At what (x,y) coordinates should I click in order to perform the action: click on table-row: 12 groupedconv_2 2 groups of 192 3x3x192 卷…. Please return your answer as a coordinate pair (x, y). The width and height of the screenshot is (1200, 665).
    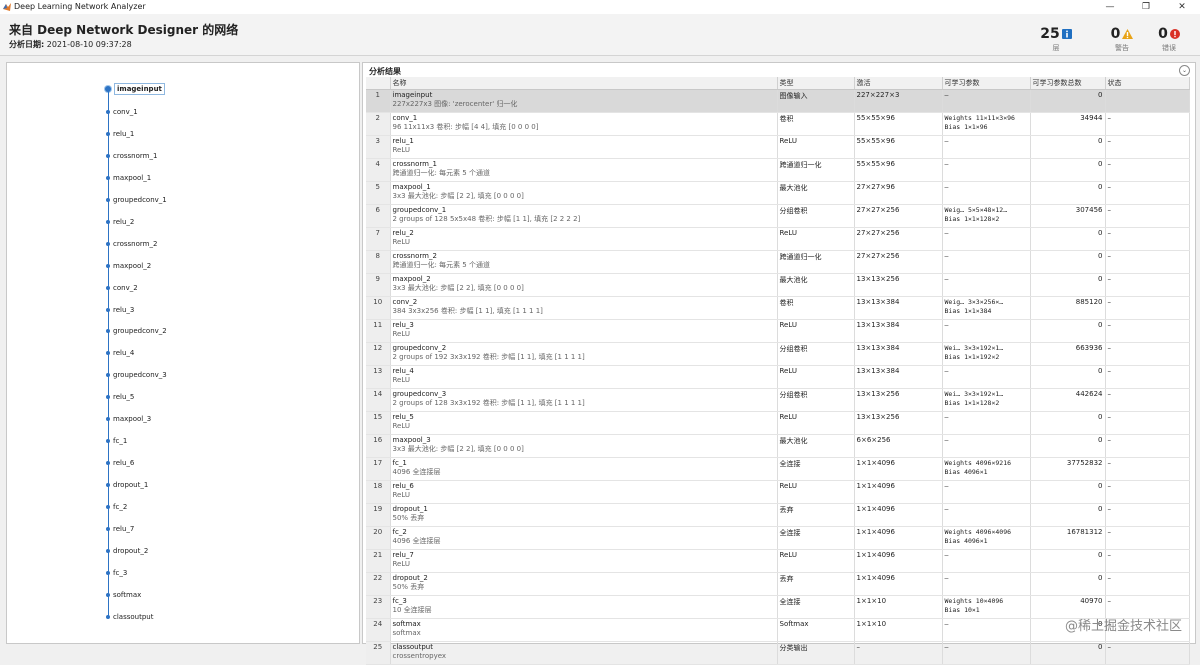
    Looking at the image, I should click on (778, 354).